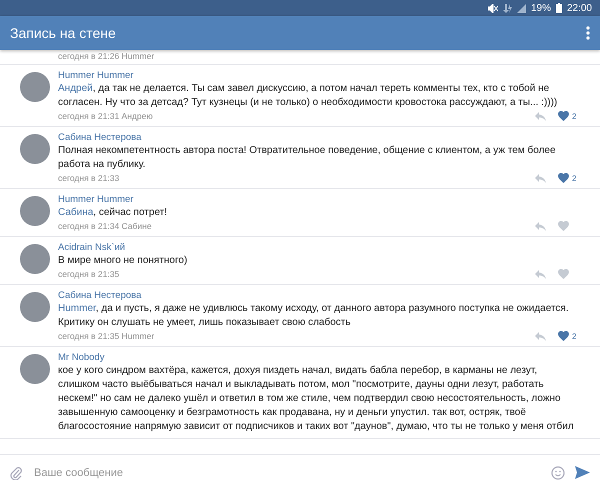 This screenshot has height=490, width=600. Describe the element at coordinates (89, 178) in the screenshot. I see `comment-time: сегодня в 21:33` at that location.